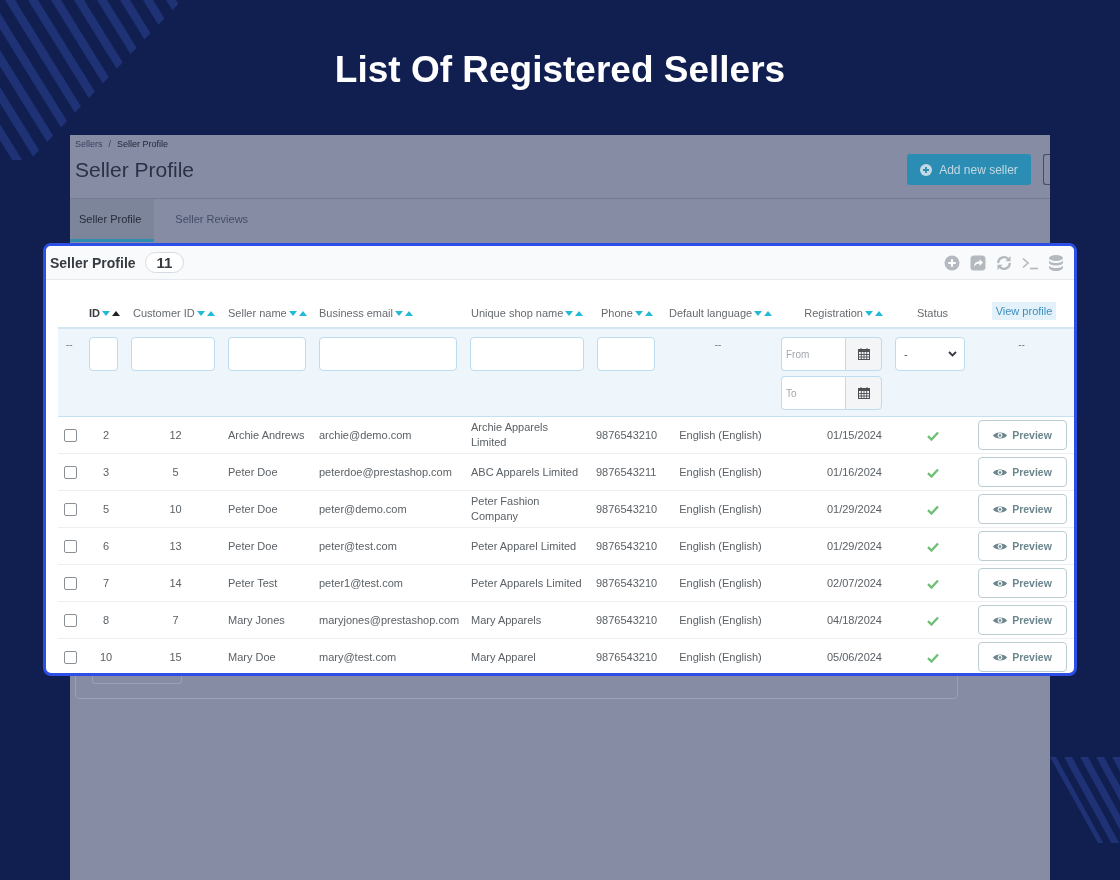 This screenshot has height=880, width=1120. Describe the element at coordinates (390, 583) in the screenshot. I see `table-cell: peter1@test.com` at that location.